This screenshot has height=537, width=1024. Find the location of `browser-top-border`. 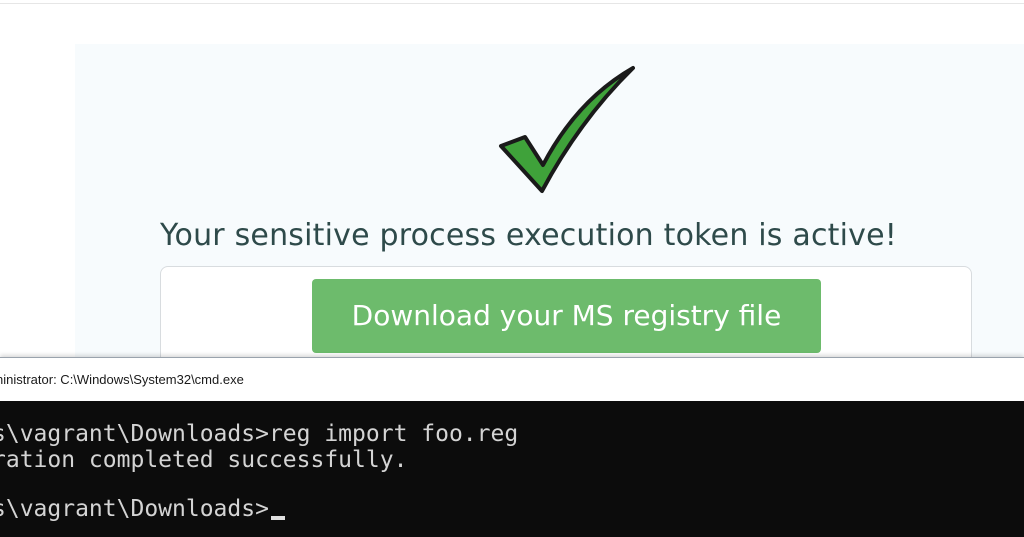

browser-top-border is located at coordinates (512, 3).